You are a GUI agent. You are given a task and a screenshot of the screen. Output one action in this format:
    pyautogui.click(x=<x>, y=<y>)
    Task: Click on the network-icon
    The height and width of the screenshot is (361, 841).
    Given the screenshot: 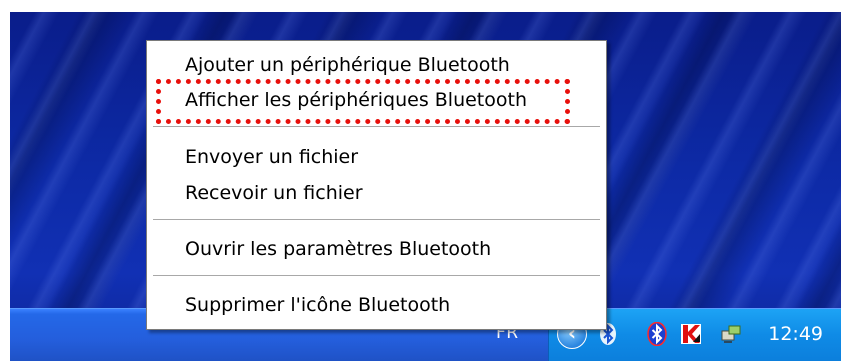 What is the action you would take?
    pyautogui.click(x=731, y=334)
    